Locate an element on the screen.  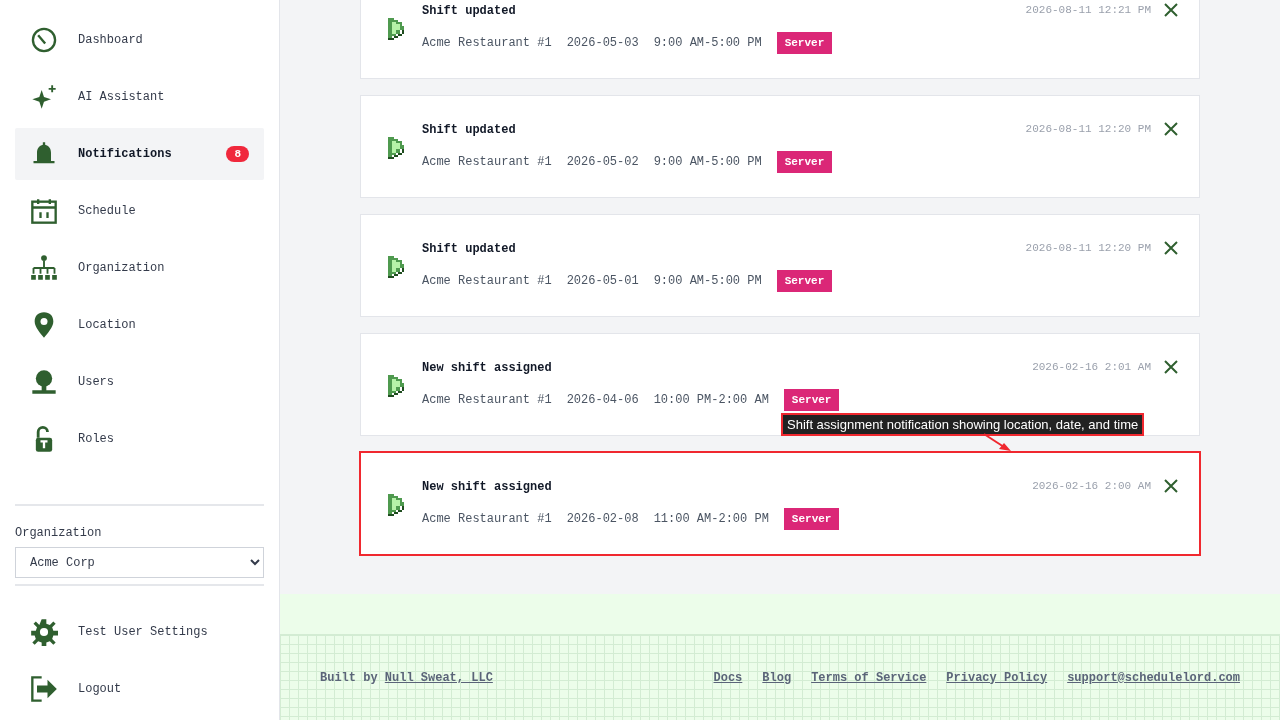
user-icon is located at coordinates (44, 382).